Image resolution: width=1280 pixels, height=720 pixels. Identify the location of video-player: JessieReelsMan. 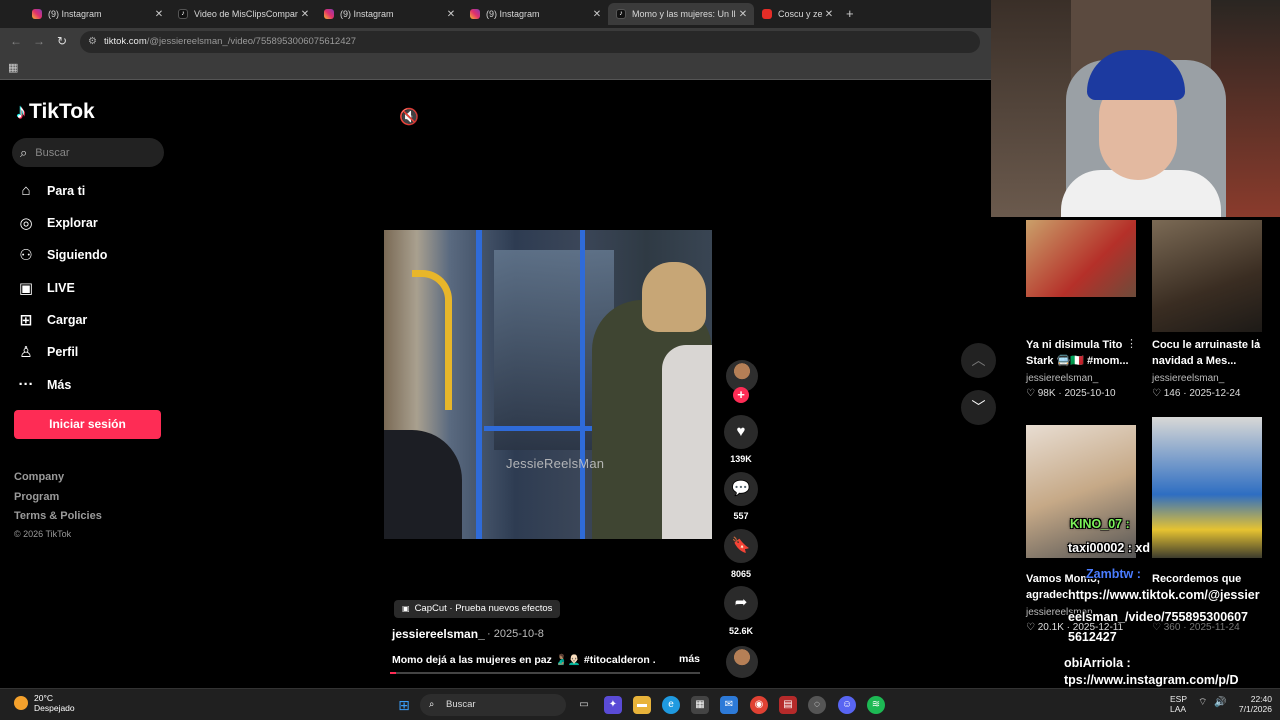
(548, 384).